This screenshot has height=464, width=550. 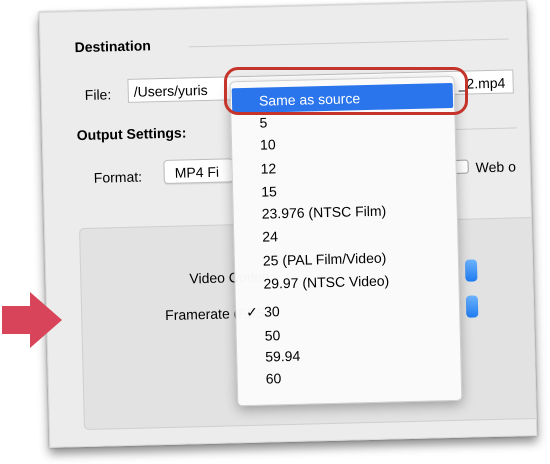 I want to click on framerate-option: 30, so click(x=272, y=311).